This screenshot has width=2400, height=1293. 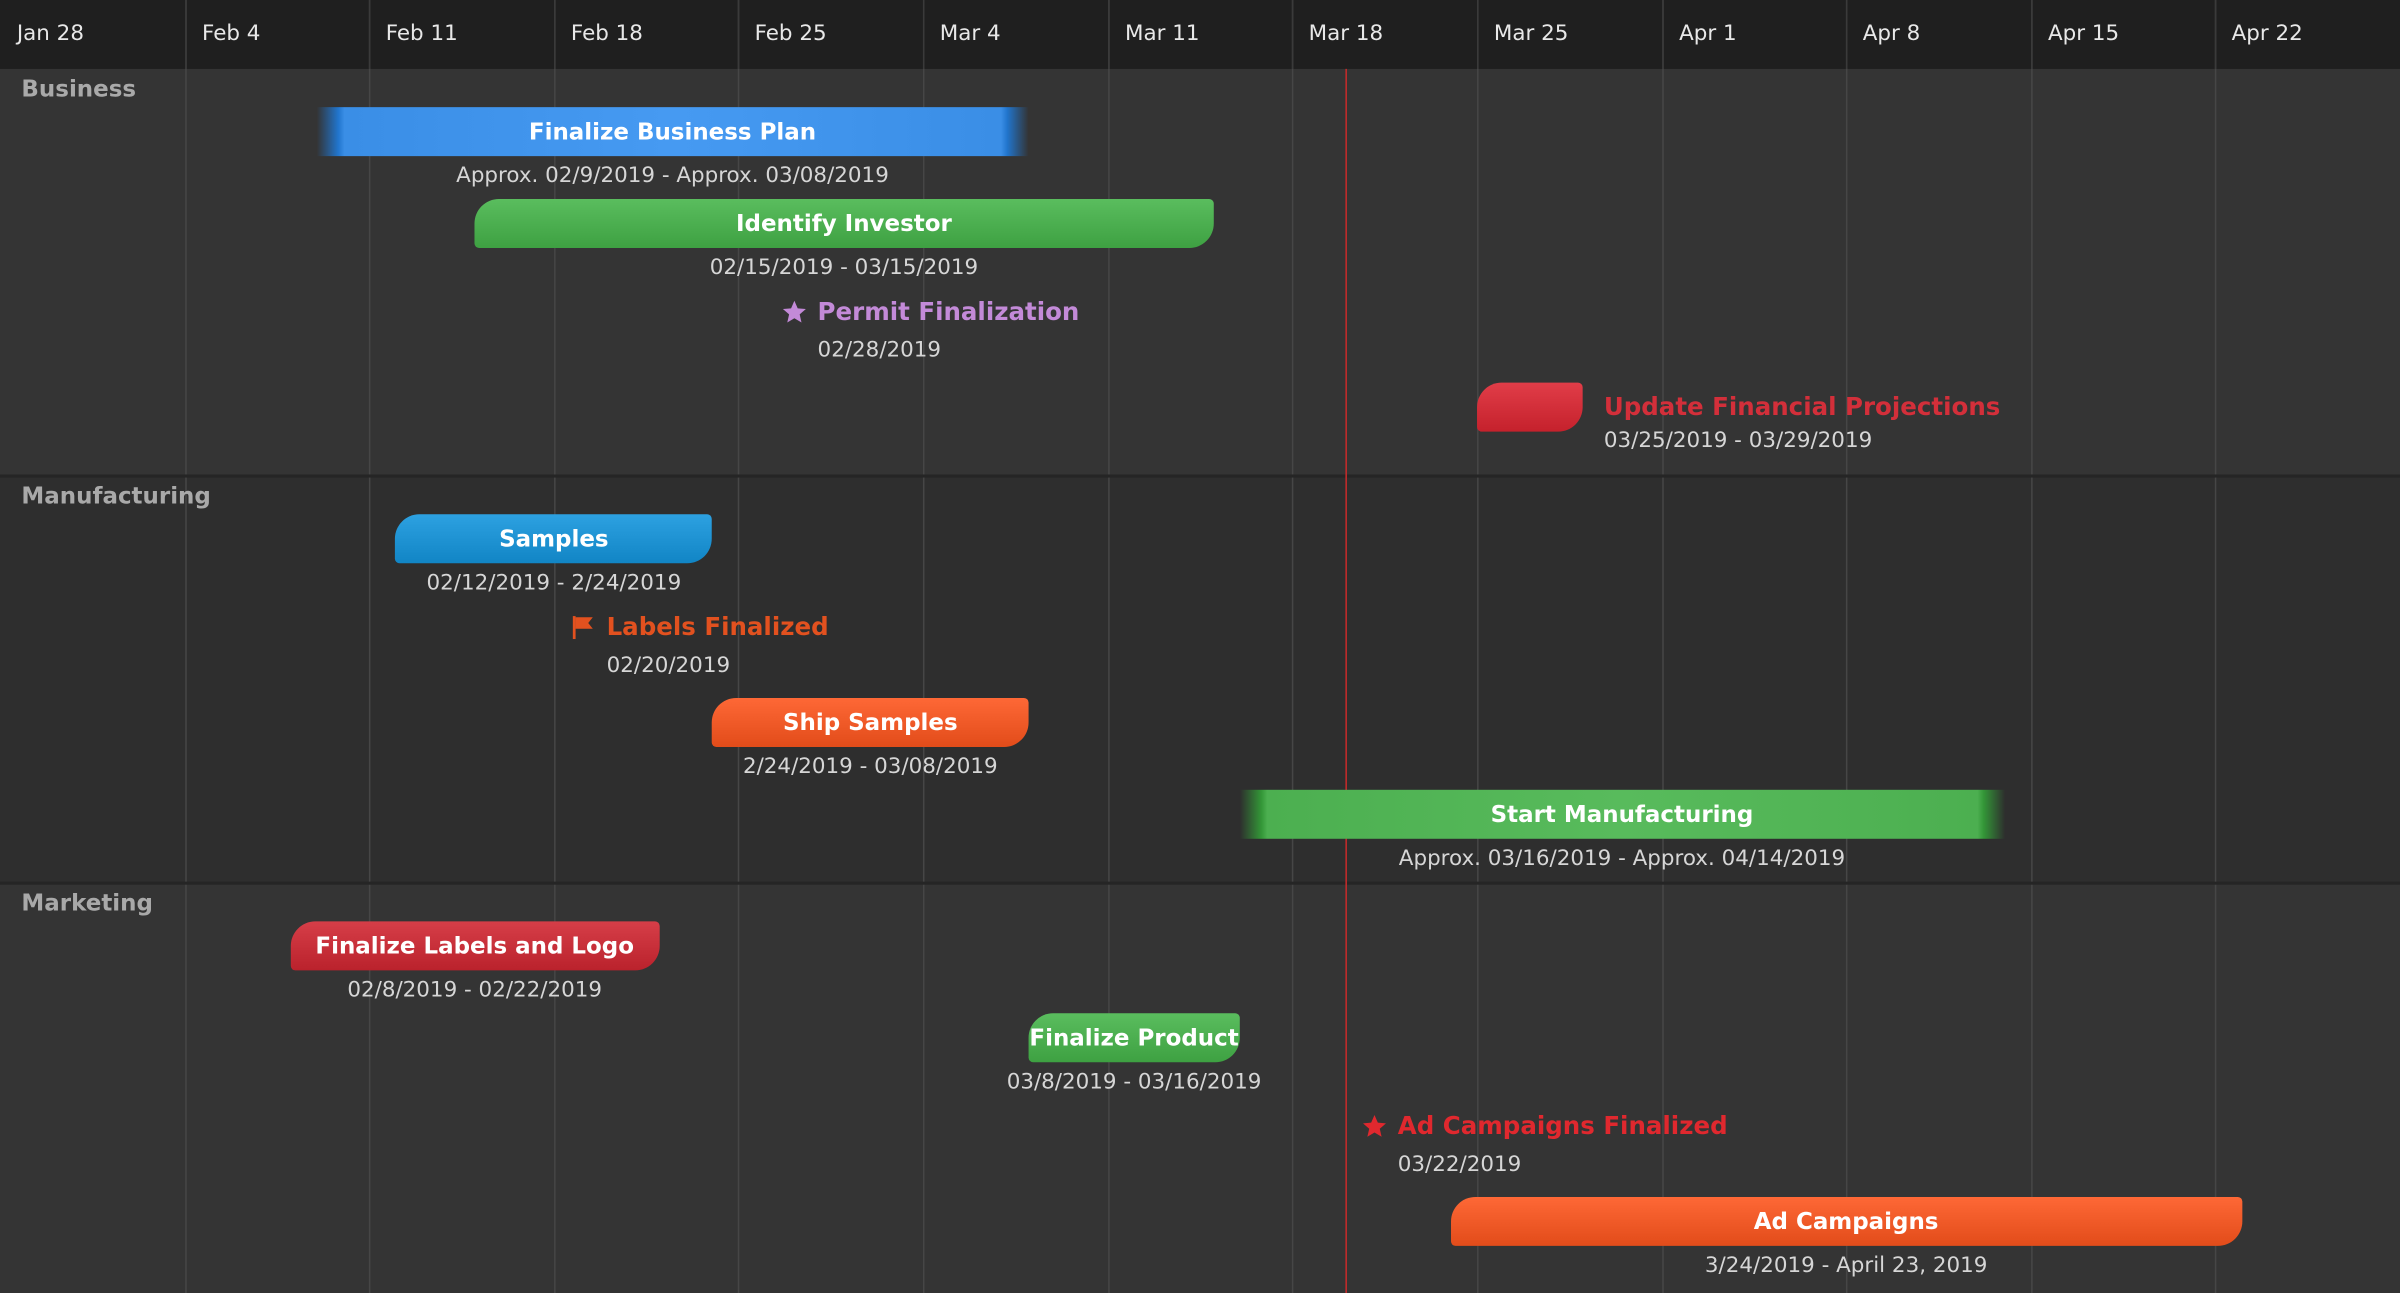 What do you see at coordinates (421, 33) in the screenshot?
I see `week-label: Feb 11` at bounding box center [421, 33].